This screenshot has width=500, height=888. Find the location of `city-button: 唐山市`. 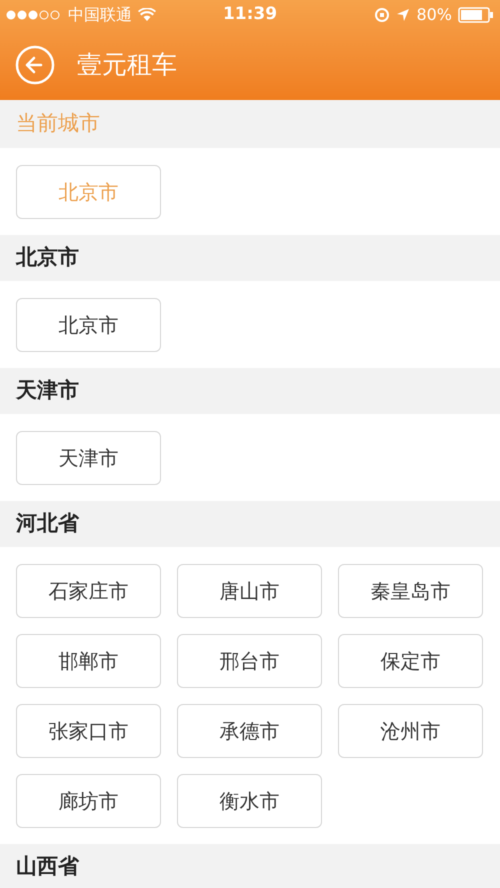

city-button: 唐山市 is located at coordinates (249, 591).